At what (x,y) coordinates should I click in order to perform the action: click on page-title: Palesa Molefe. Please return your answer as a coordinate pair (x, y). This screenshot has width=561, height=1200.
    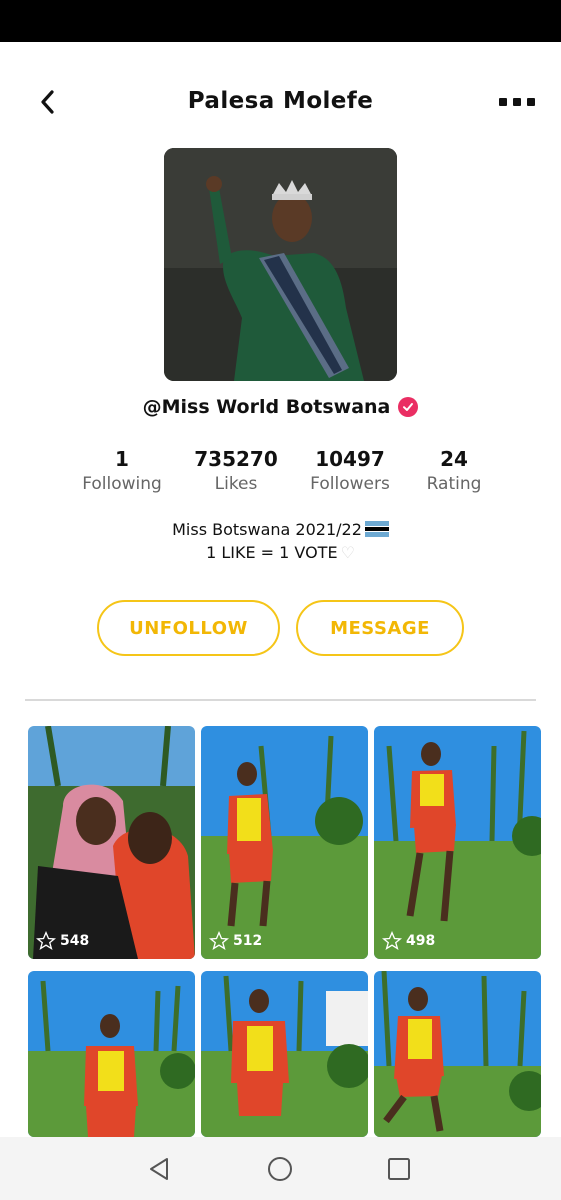
    Looking at the image, I should click on (280, 101).